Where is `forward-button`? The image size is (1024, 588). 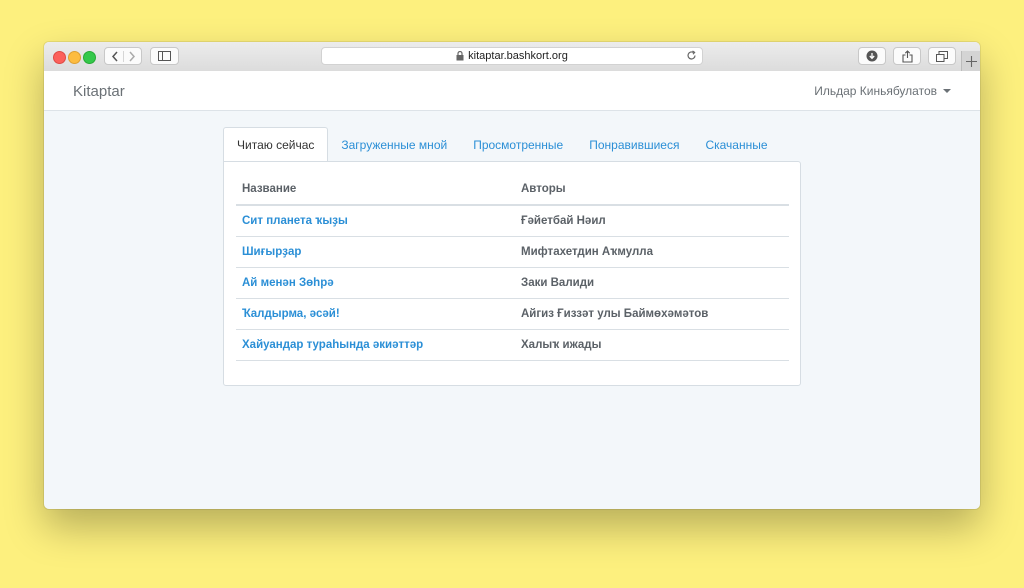 forward-button is located at coordinates (132, 56).